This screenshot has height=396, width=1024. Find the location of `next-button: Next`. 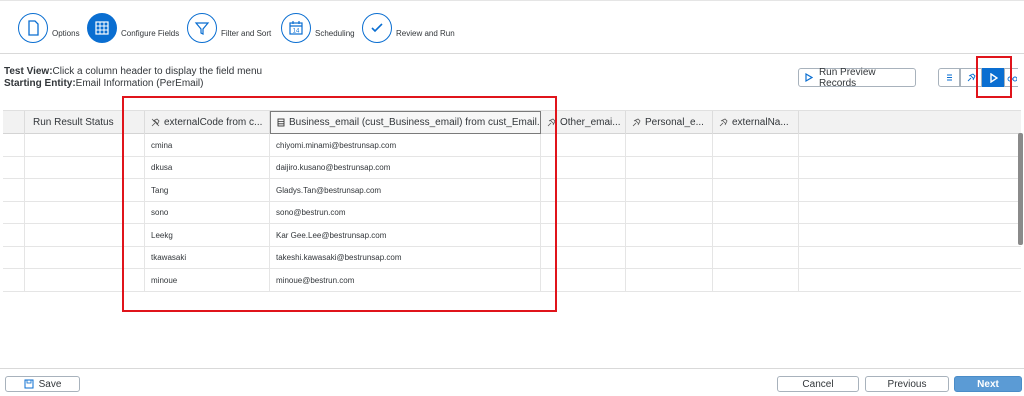

next-button: Next is located at coordinates (988, 384).